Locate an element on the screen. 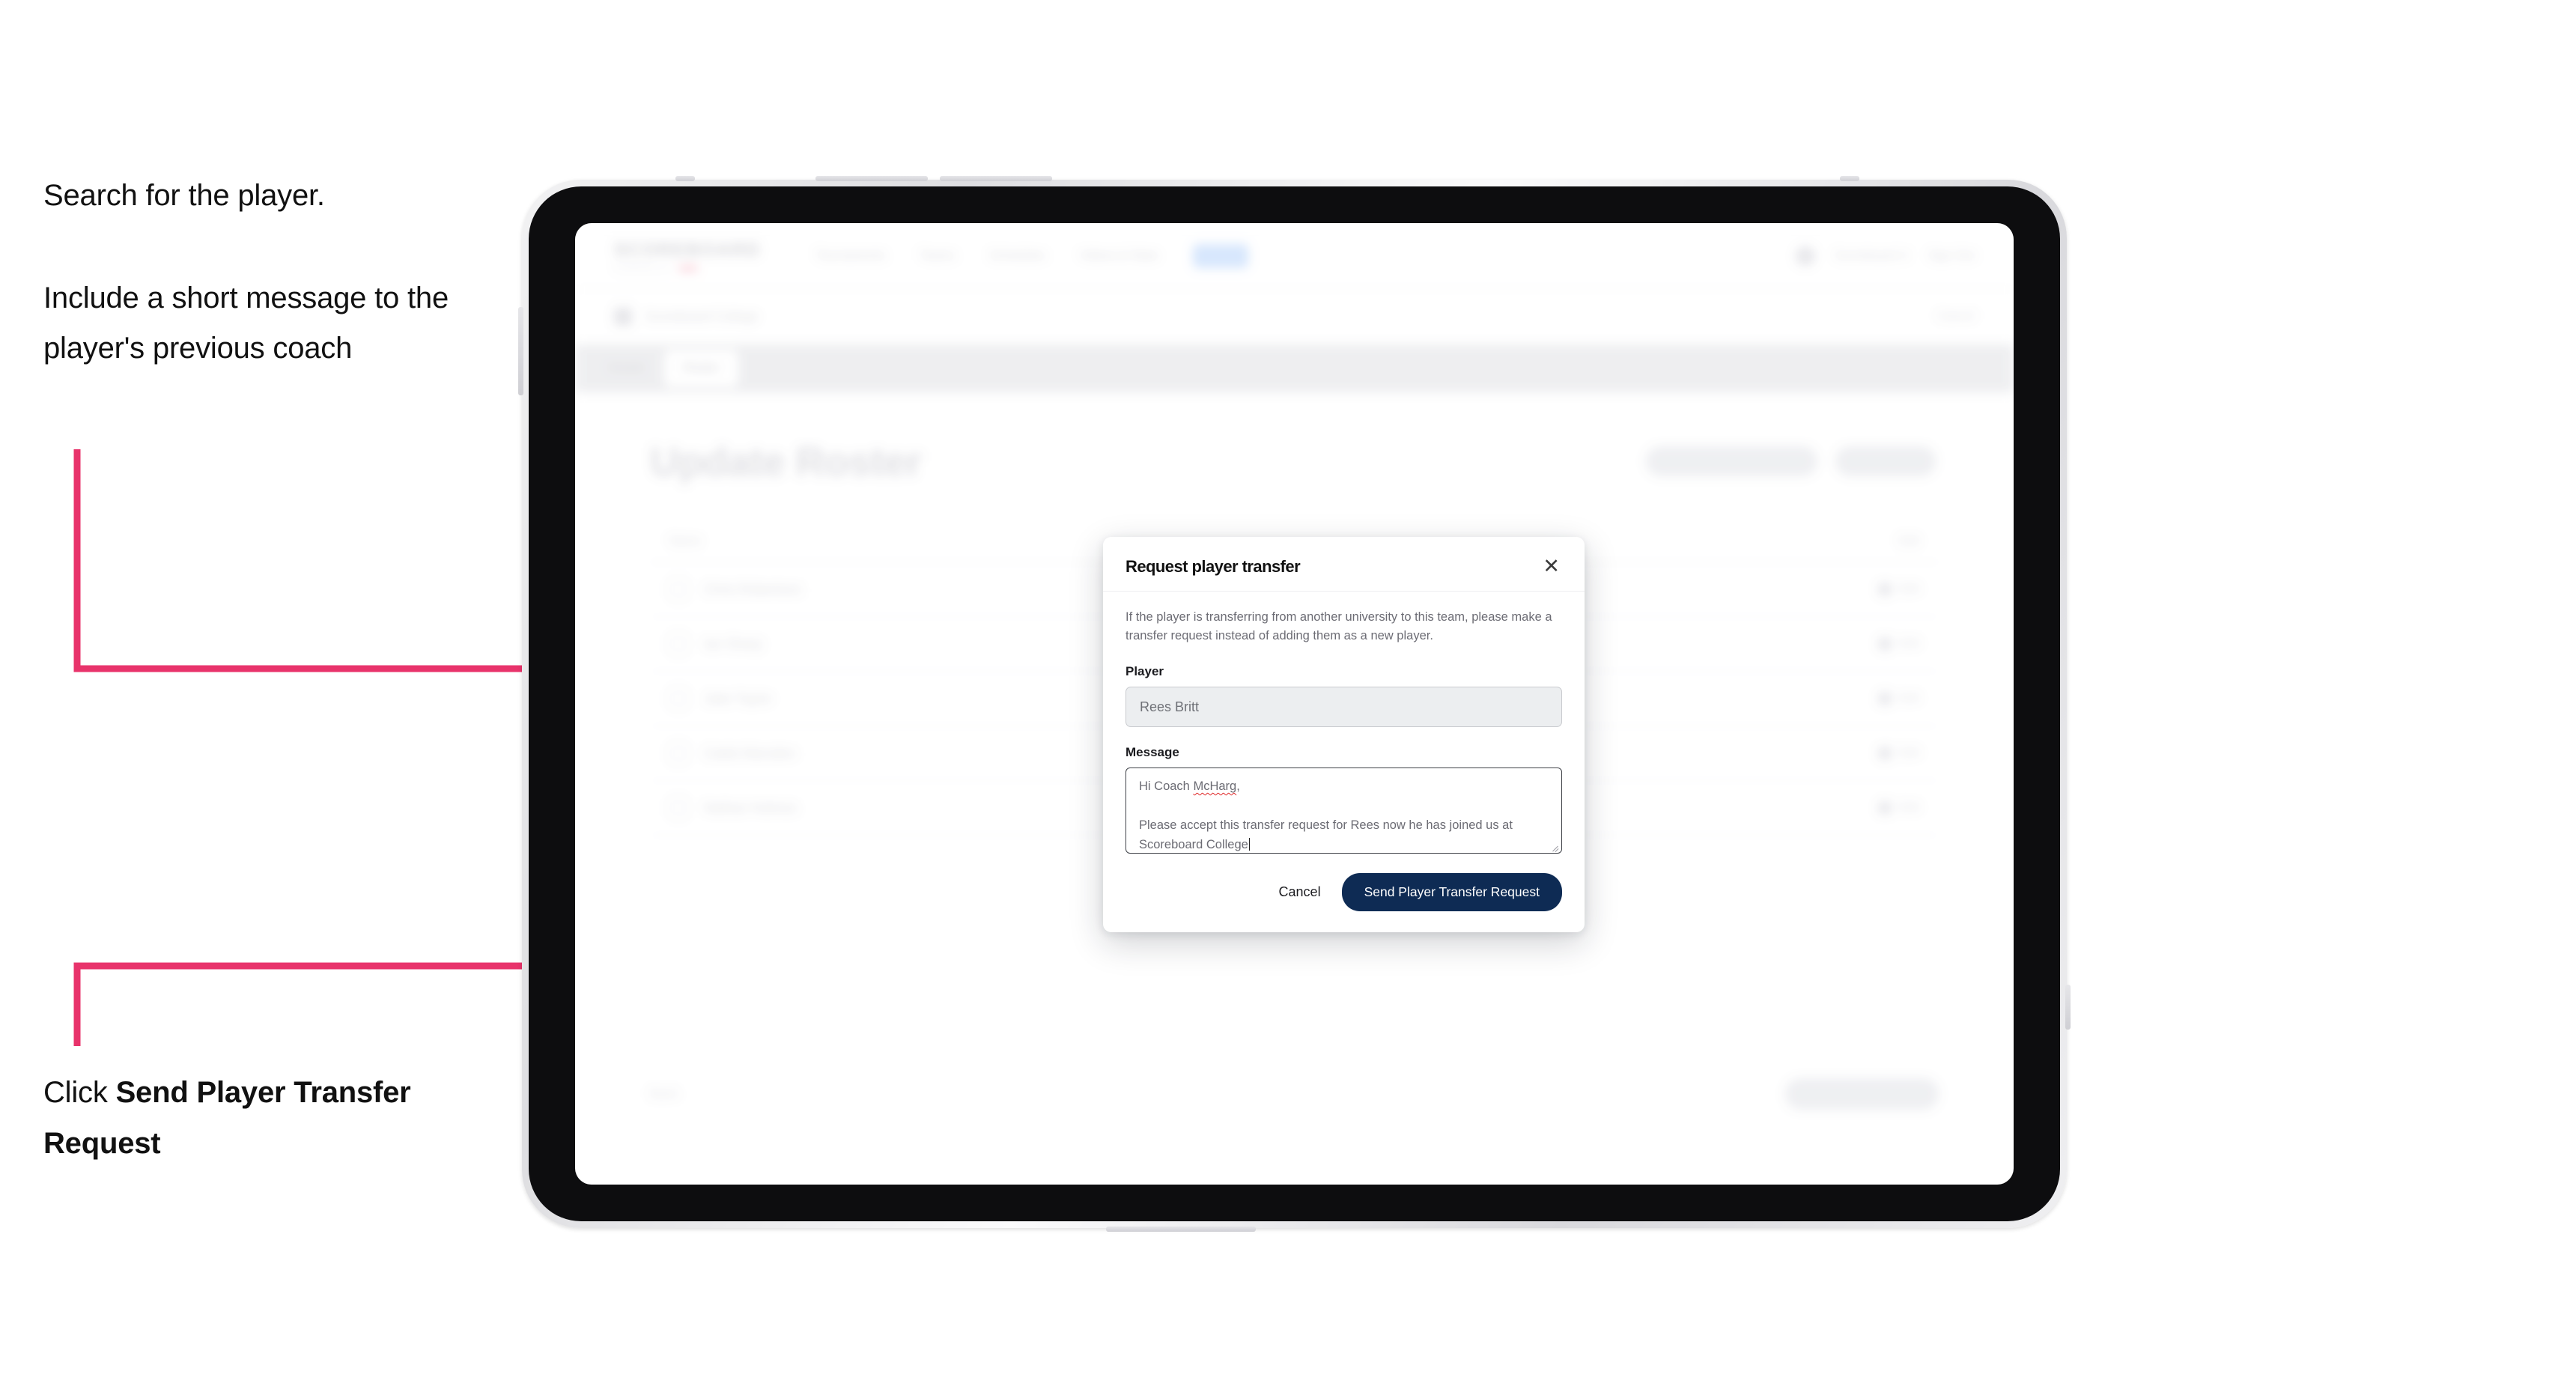 The height and width of the screenshot is (1386, 2576). message-greeting-pre: Hi Coach is located at coordinates (1166, 786).